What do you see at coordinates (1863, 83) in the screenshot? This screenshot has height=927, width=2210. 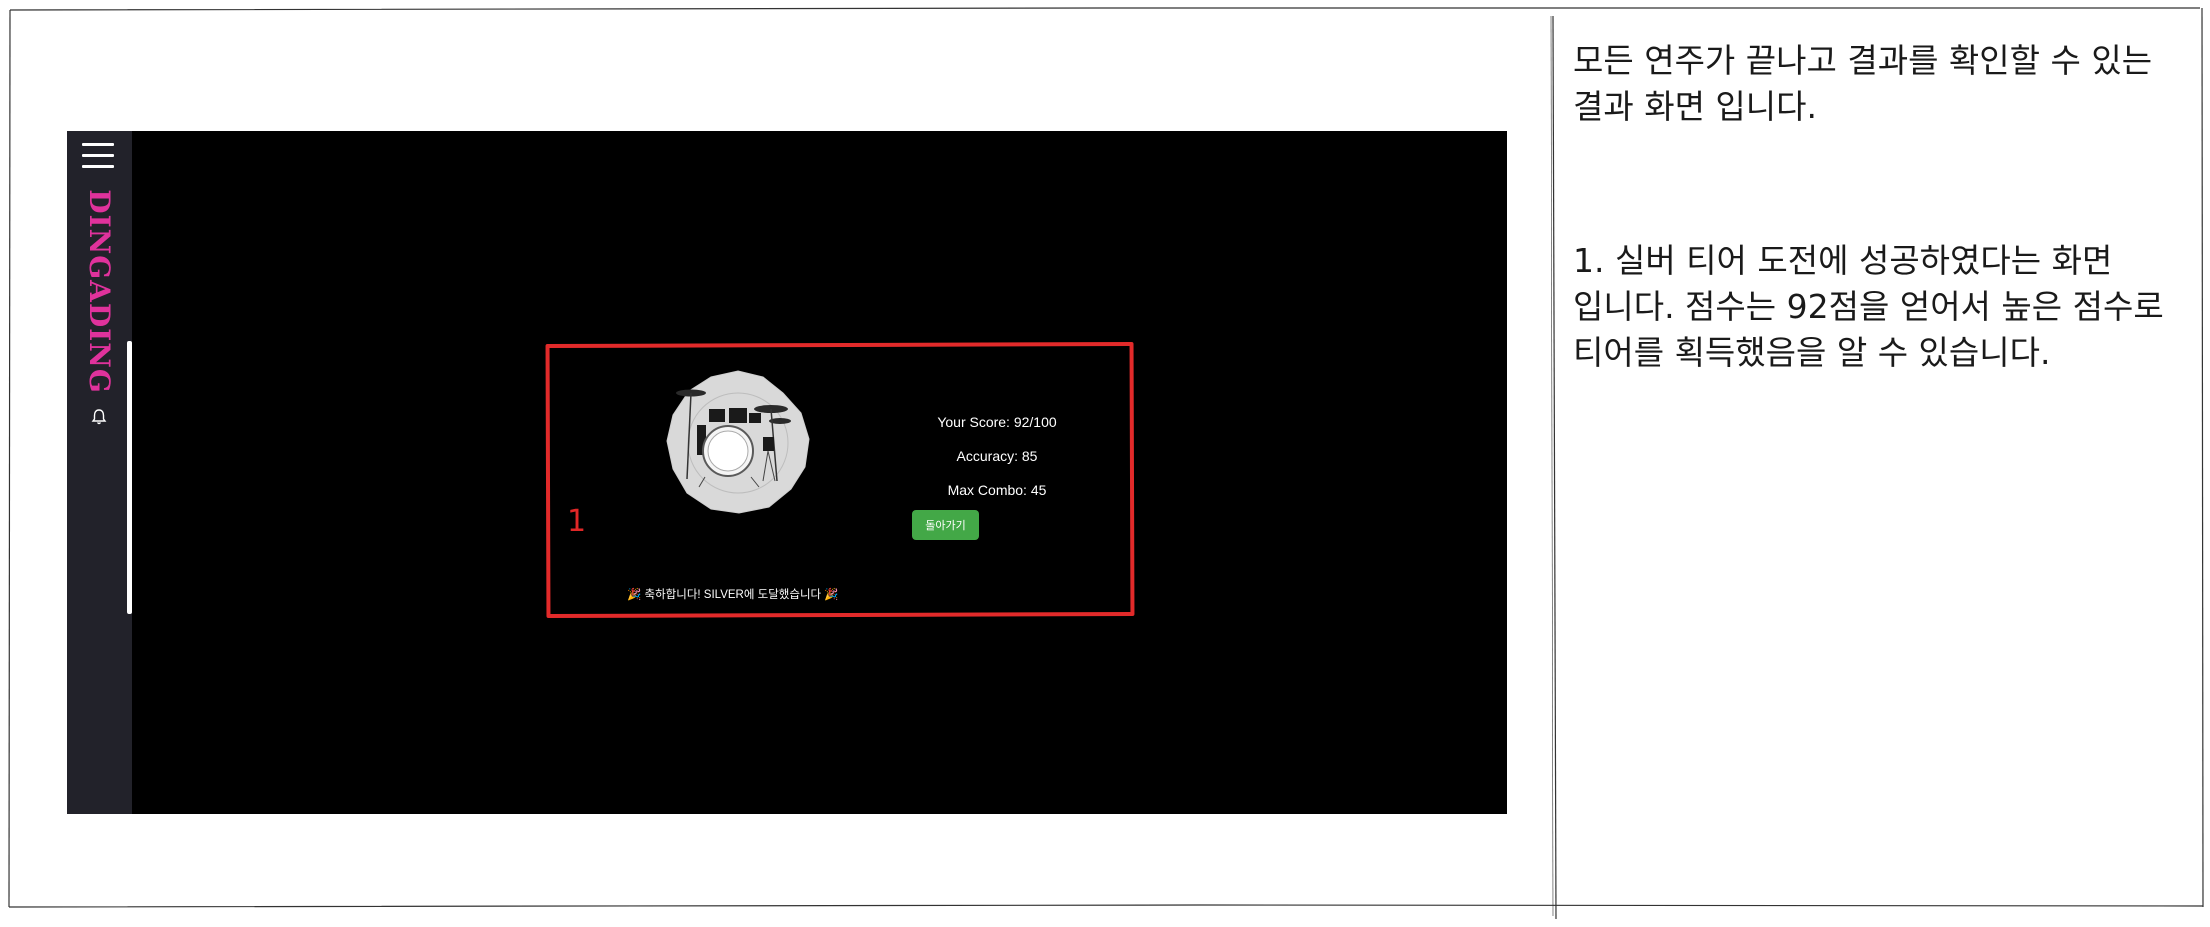 I see `description-intro: 모든 연주가 끝나고 결과를 확인할 수 있는 결과 화면 입니다.` at bounding box center [1863, 83].